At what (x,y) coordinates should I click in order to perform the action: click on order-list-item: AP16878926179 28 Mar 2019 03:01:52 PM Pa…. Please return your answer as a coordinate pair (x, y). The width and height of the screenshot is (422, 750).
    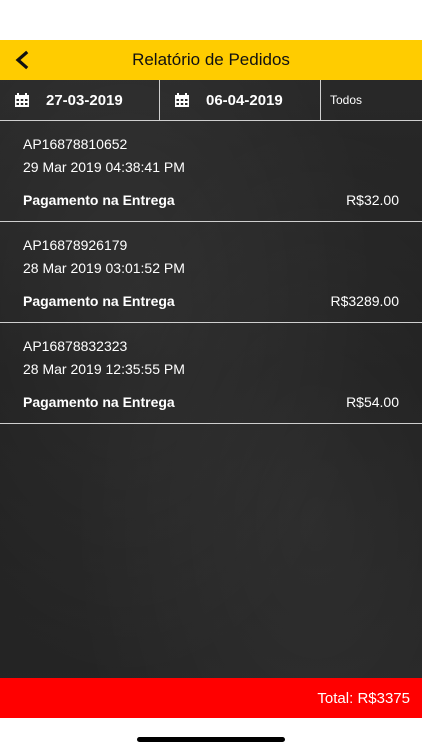
    Looking at the image, I should click on (211, 272).